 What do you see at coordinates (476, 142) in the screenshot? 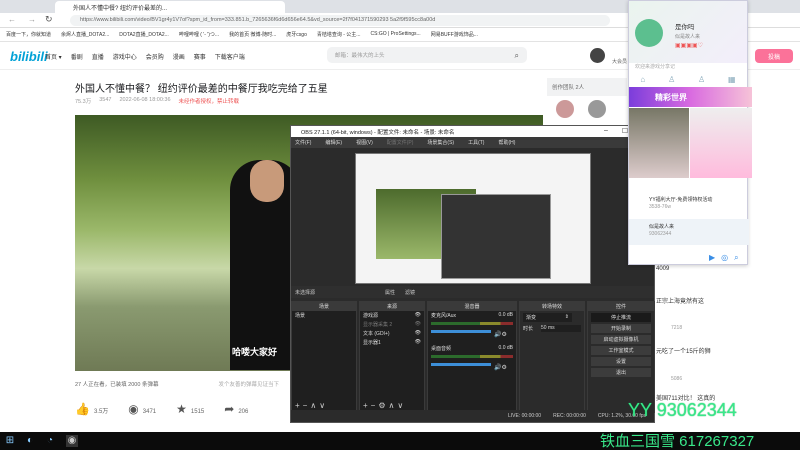
I see `menu-item: 工具(T)` at bounding box center [476, 142].